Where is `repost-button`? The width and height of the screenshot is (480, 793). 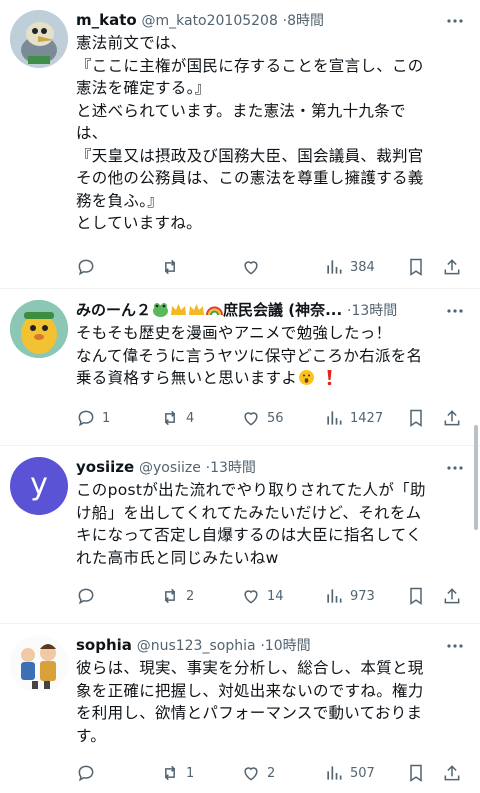
repost-button is located at coordinates (173, 267).